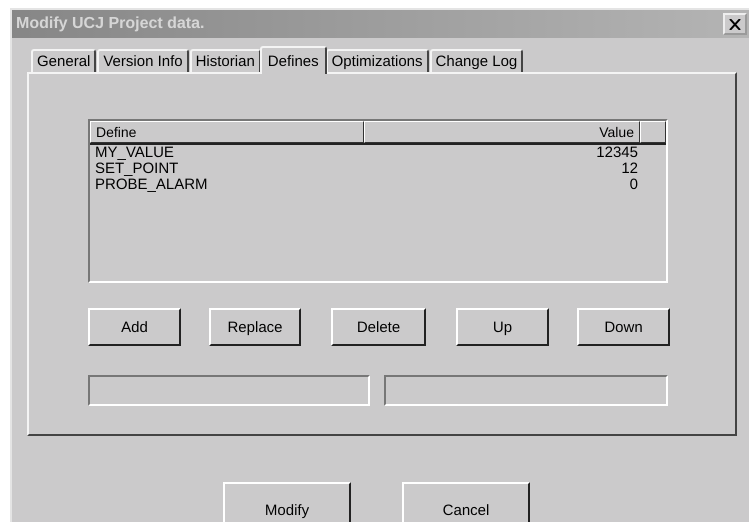 This screenshot has width=749, height=522. I want to click on column-header: Value, so click(502, 132).